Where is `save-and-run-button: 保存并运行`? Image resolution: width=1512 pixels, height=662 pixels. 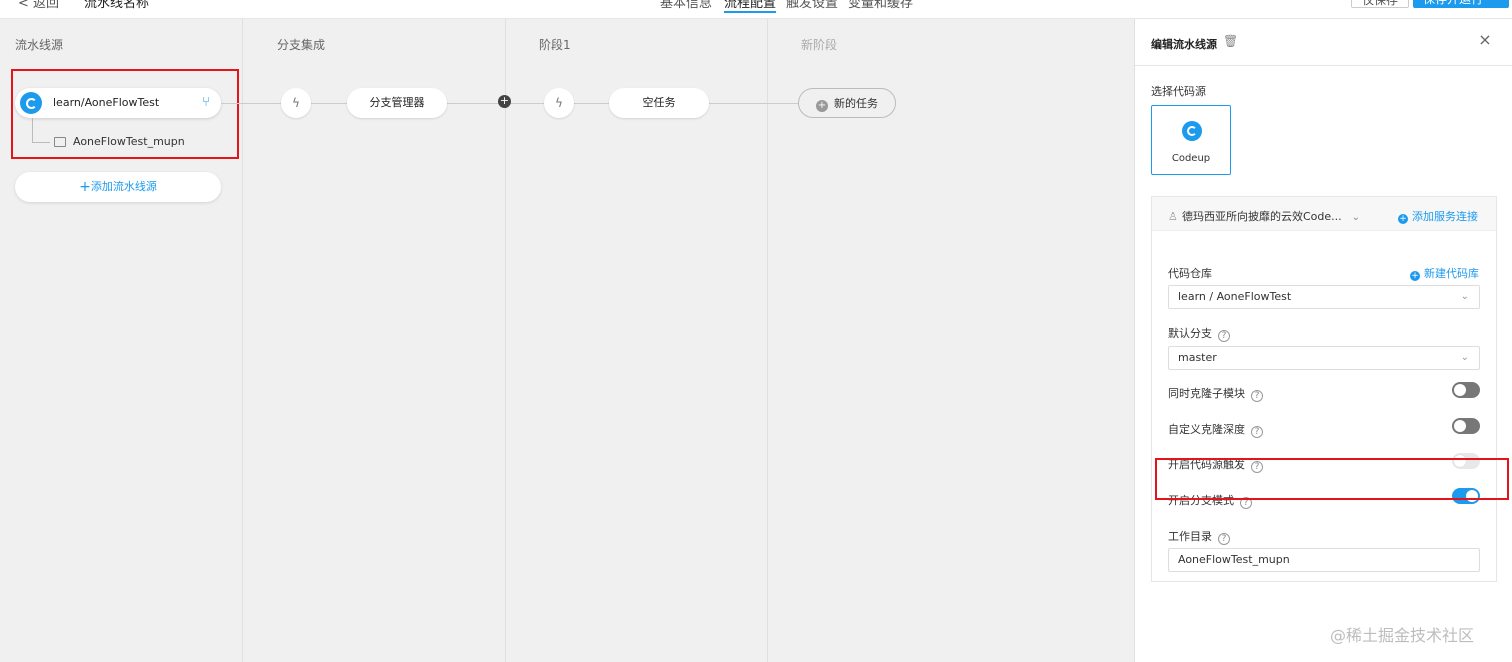
save-and-run-button: 保存并运行 is located at coordinates (1461, 4).